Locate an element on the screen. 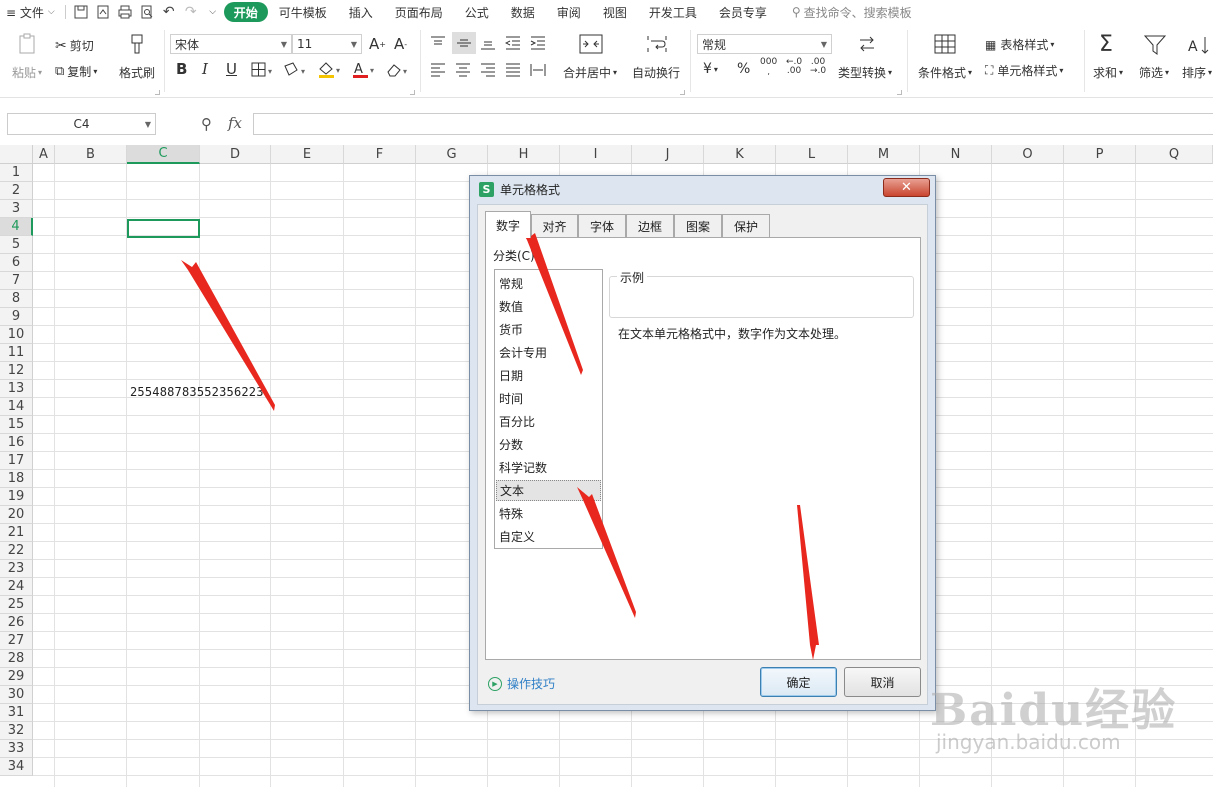  tips-link: ▶ 操作技巧 is located at coordinates (521, 683).